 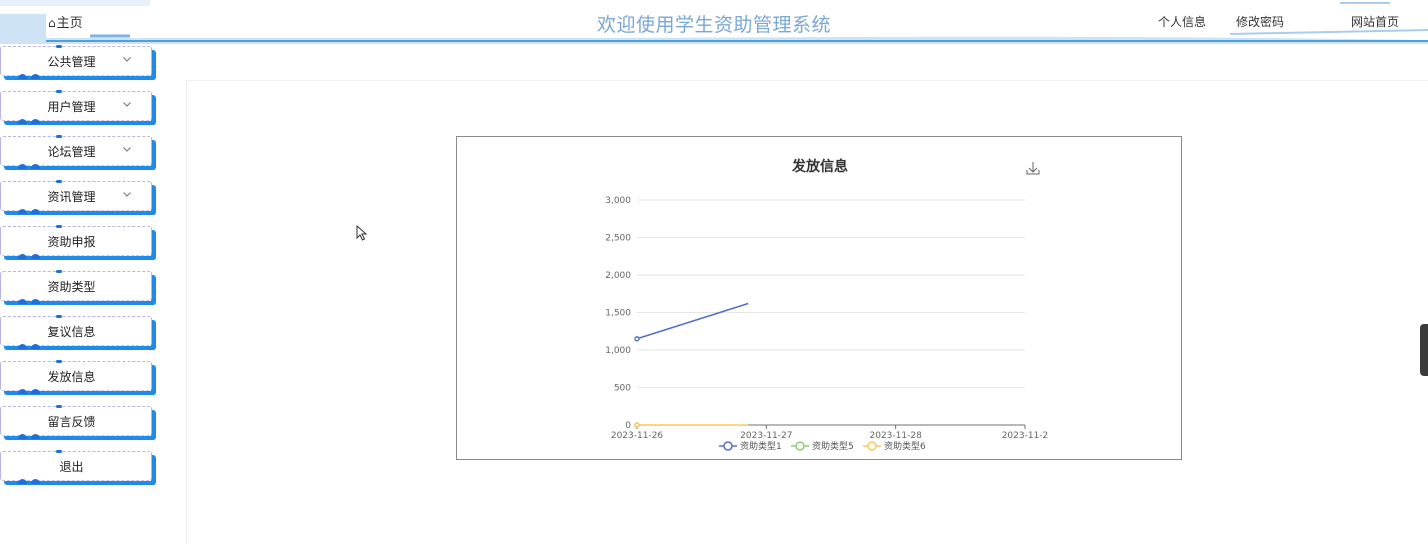 I want to click on nav-site-home: 网站首页, so click(x=1375, y=21).